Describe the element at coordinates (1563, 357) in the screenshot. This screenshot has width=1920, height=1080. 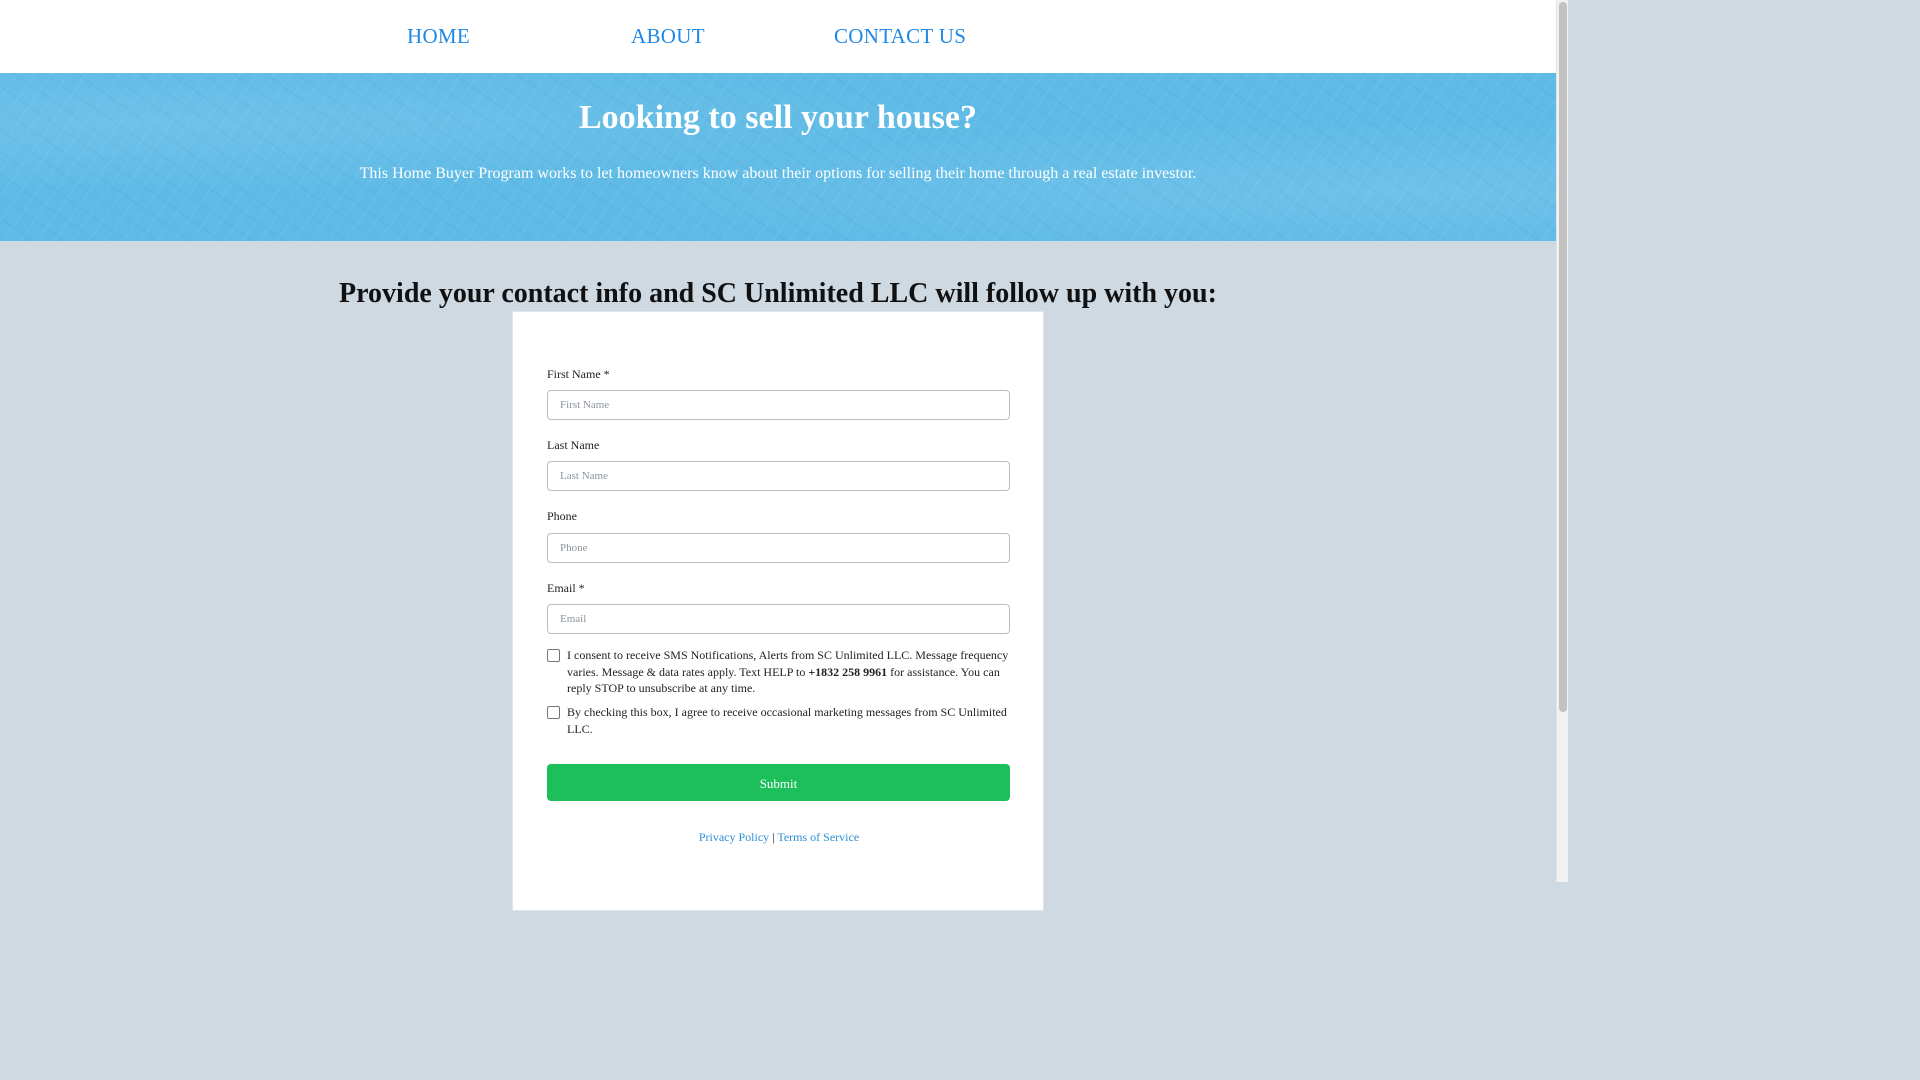
I see `scrollbar-thumb` at that location.